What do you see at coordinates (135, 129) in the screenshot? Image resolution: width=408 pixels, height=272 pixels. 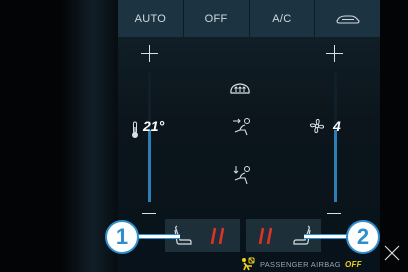 I see `thermometer-icon` at bounding box center [135, 129].